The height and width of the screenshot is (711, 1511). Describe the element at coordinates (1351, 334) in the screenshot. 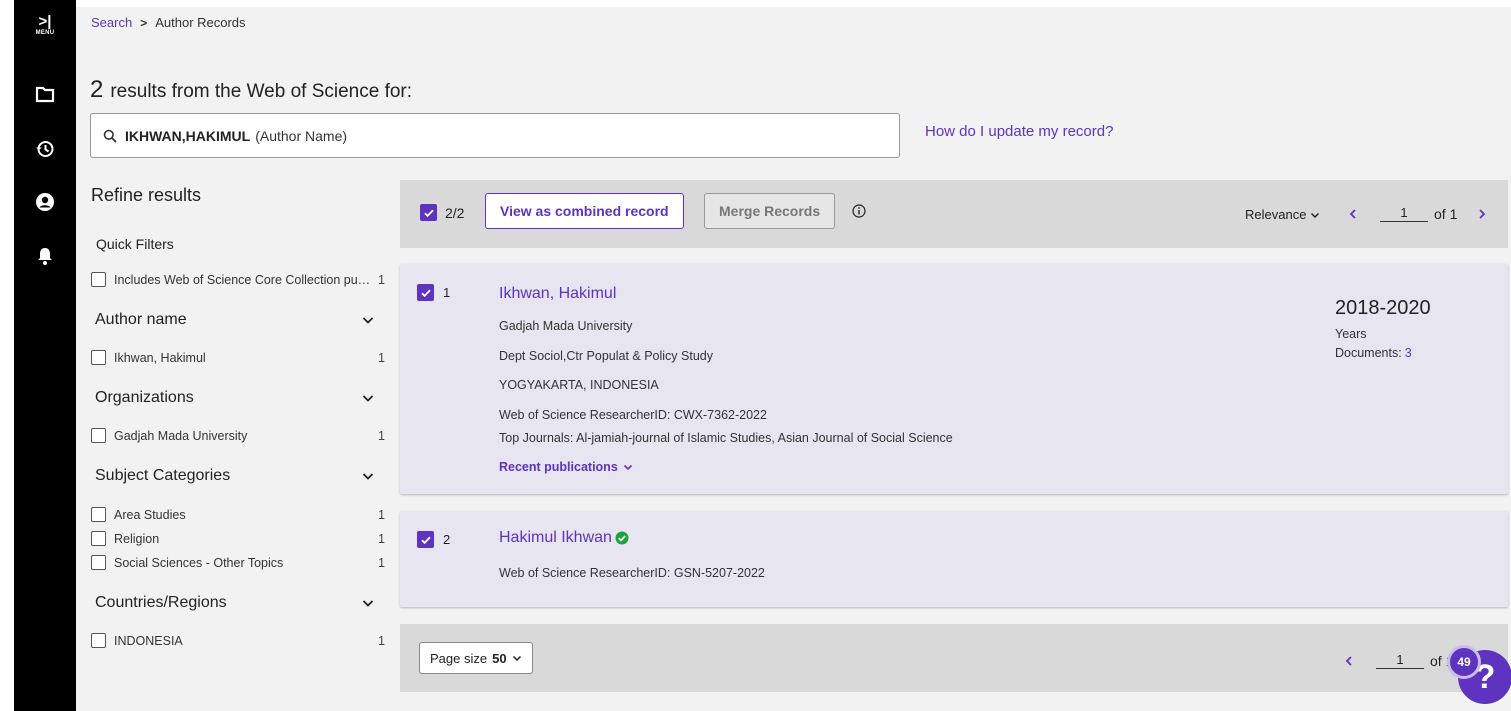

I see `years-label: Years` at that location.